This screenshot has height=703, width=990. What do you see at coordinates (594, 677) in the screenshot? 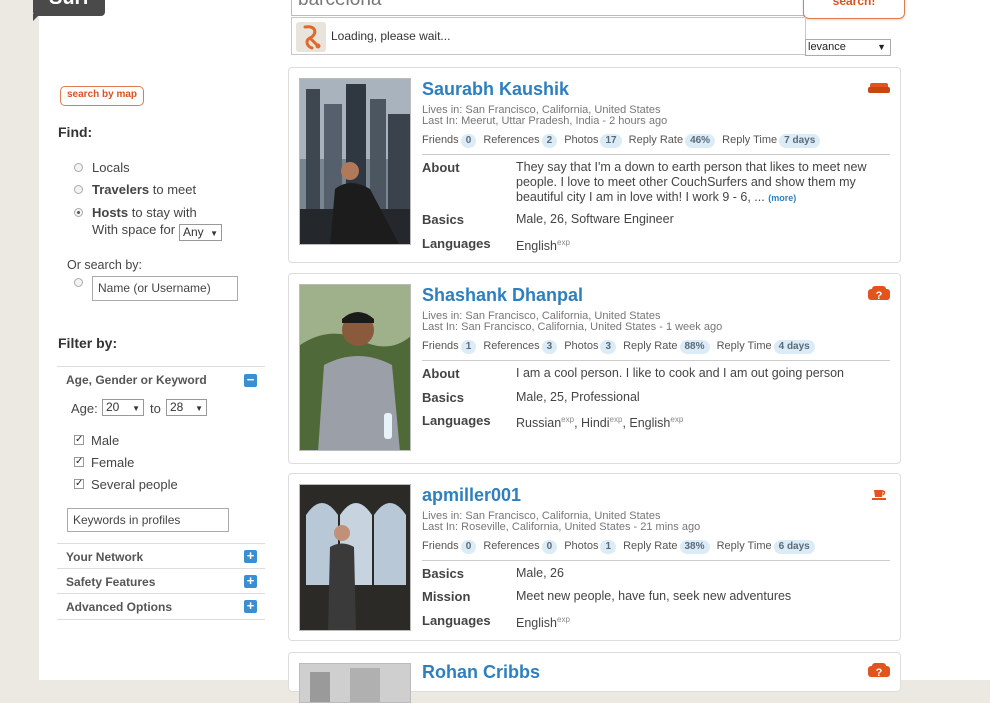
I see `result-card: Rohan Cribbs ?` at bounding box center [594, 677].